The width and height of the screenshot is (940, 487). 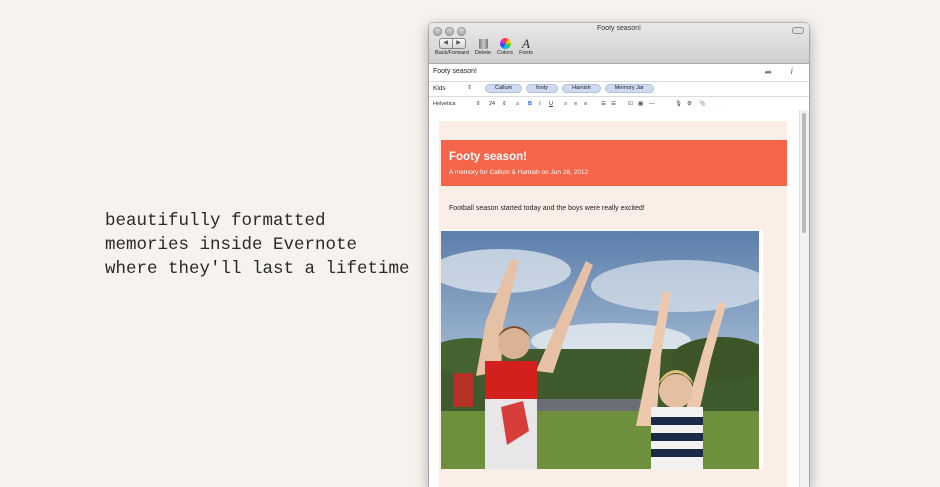 What do you see at coordinates (517, 104) in the screenshot?
I see `text-color-icon: a` at bounding box center [517, 104].